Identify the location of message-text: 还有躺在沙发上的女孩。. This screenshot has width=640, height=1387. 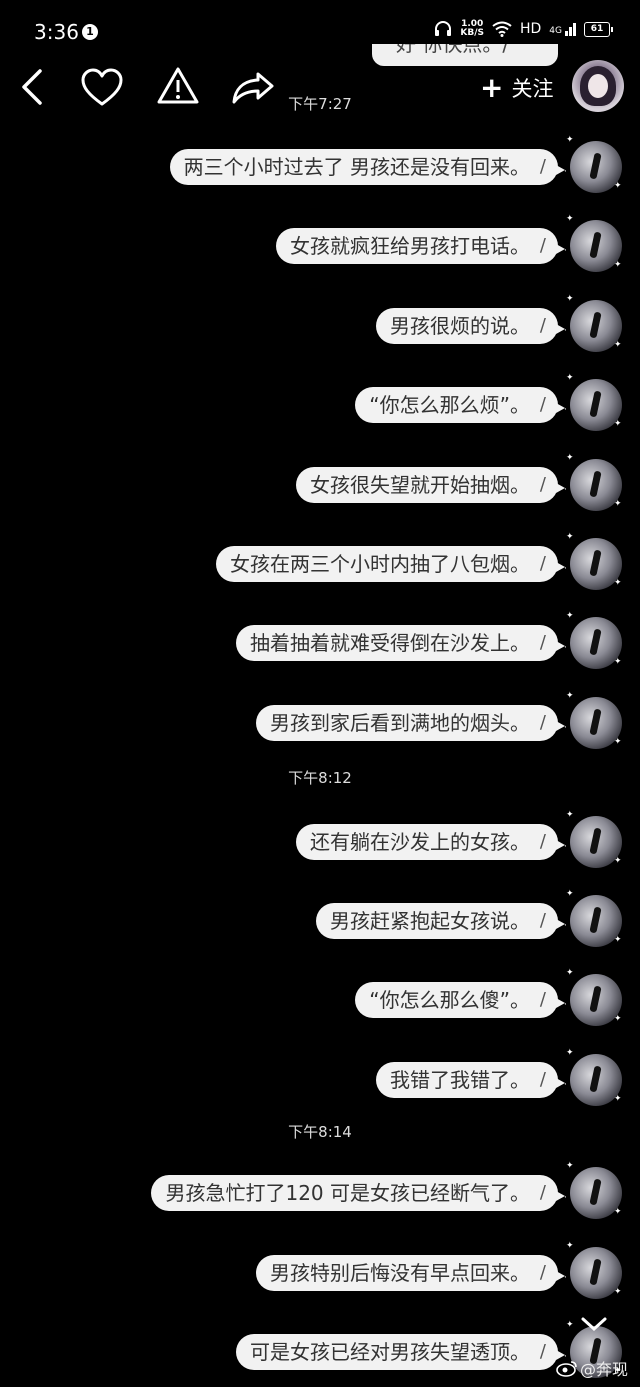
(420, 842).